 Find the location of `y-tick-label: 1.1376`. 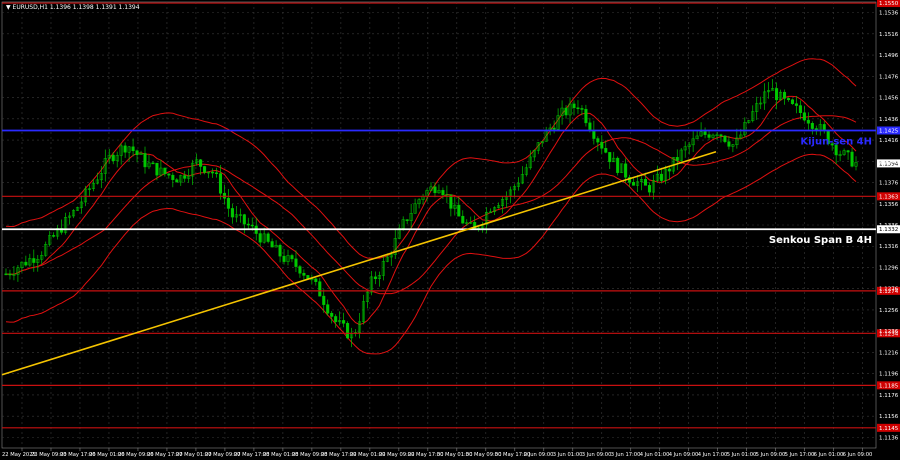

y-tick-label: 1.1376 is located at coordinates (889, 184).